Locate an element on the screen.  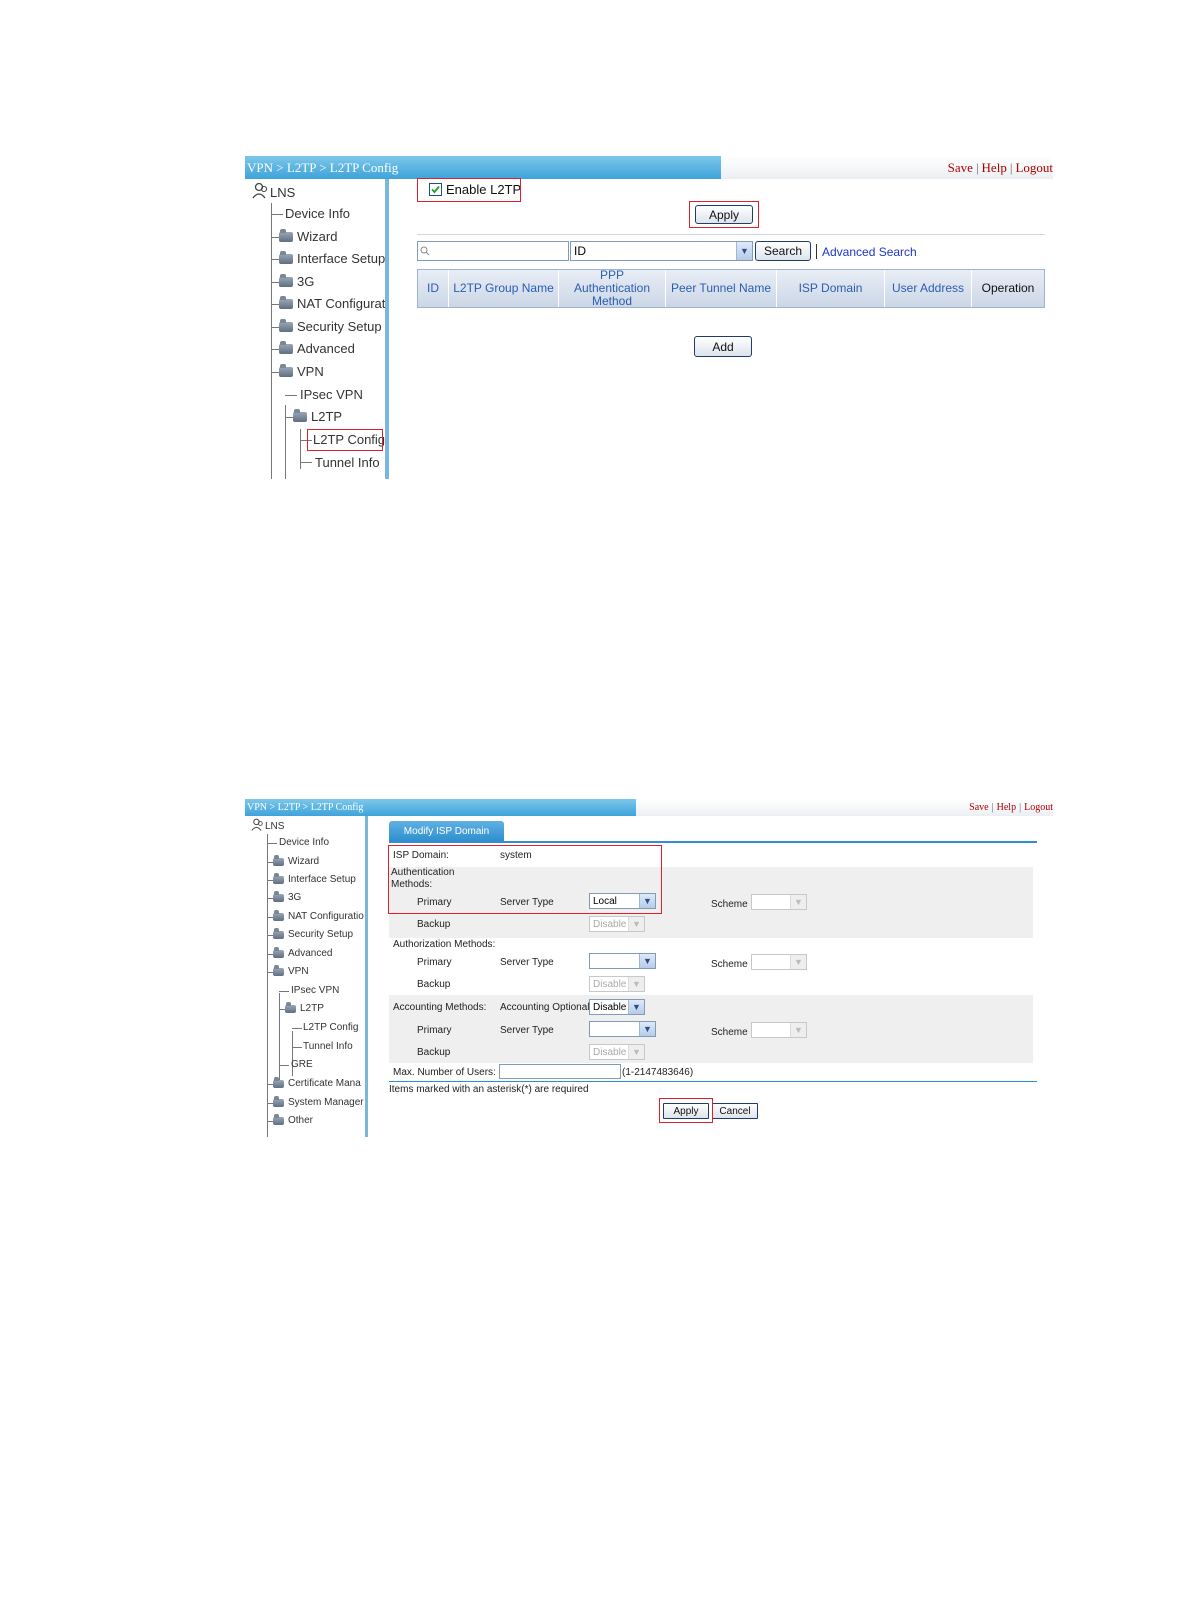
authz-backup-server-select: Disable ▼ is located at coordinates (617, 984).